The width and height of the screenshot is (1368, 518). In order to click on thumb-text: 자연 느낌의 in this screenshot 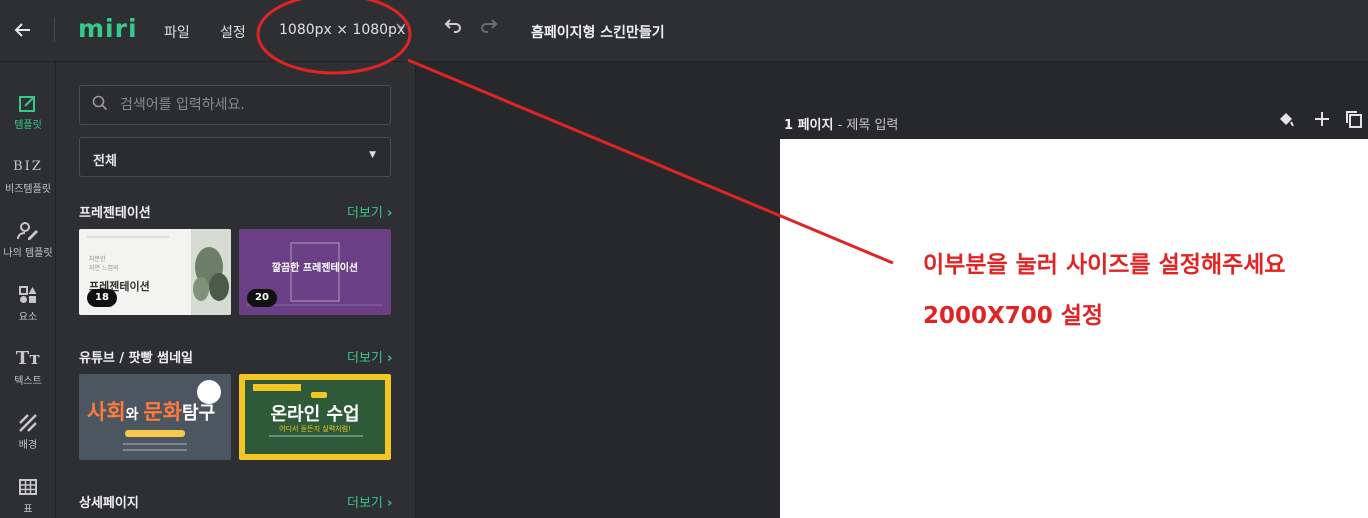, I will do `click(104, 268)`.